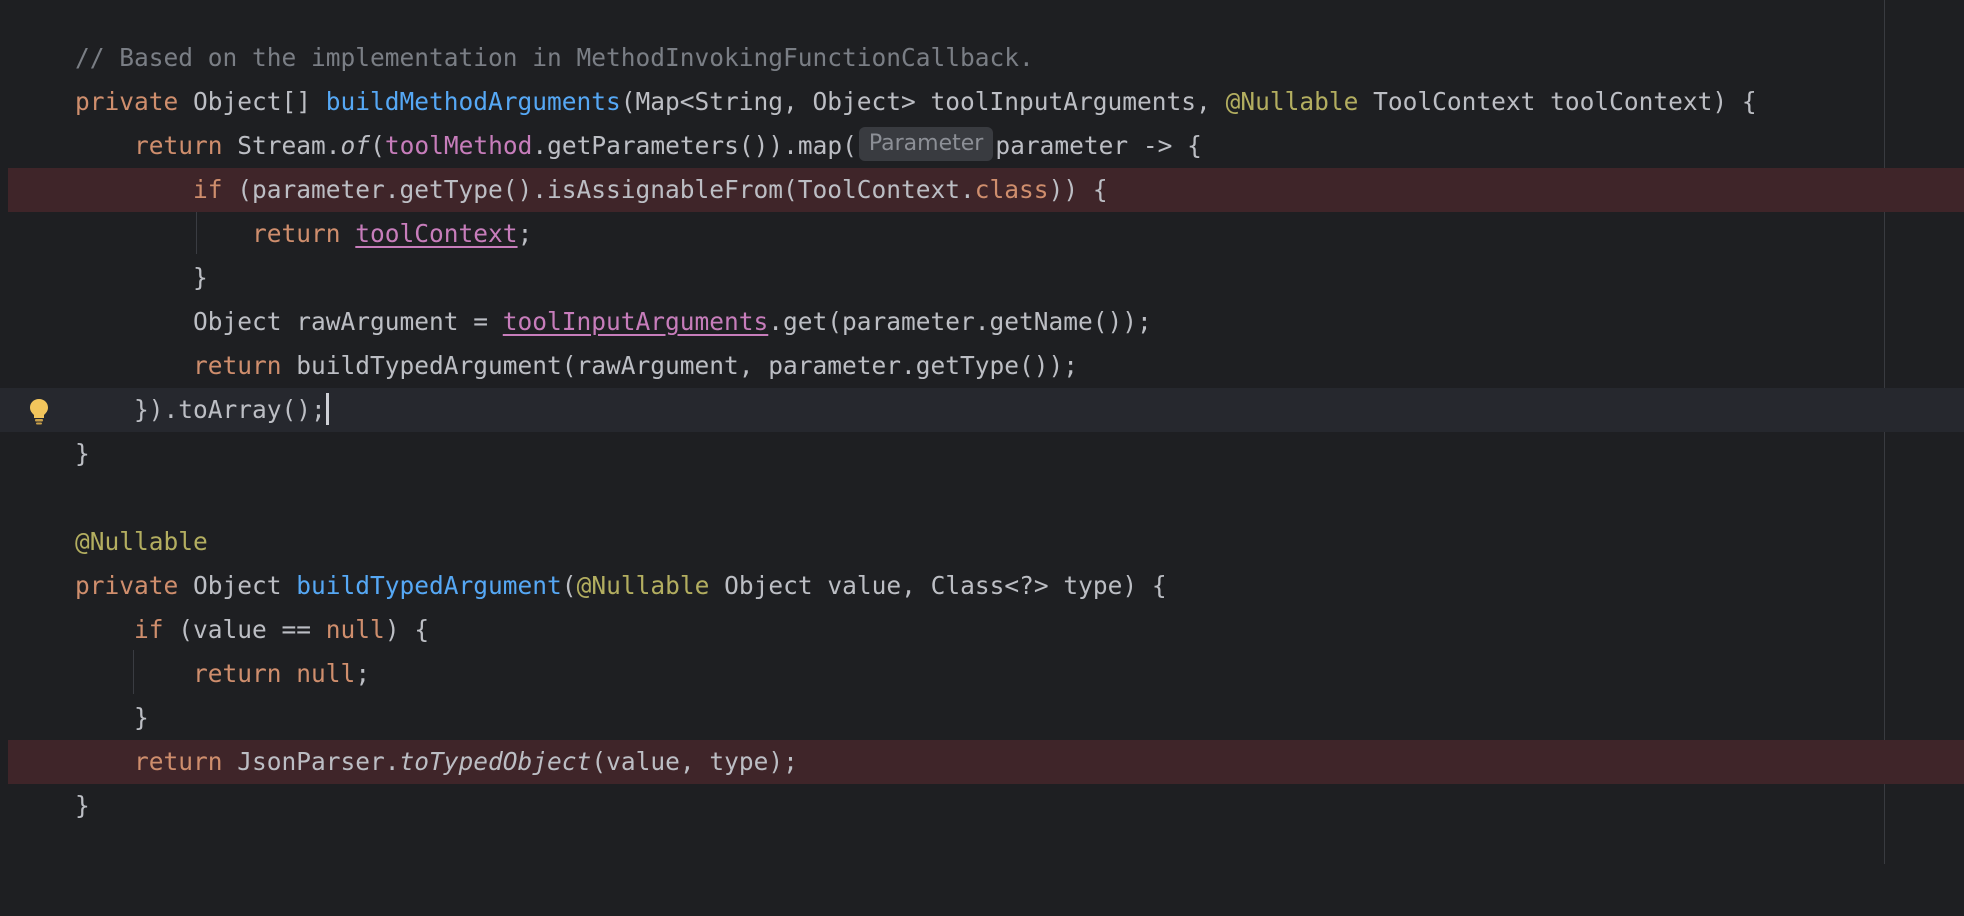  What do you see at coordinates (473, 101) in the screenshot?
I see `method-name: buildMethodArguments` at bounding box center [473, 101].